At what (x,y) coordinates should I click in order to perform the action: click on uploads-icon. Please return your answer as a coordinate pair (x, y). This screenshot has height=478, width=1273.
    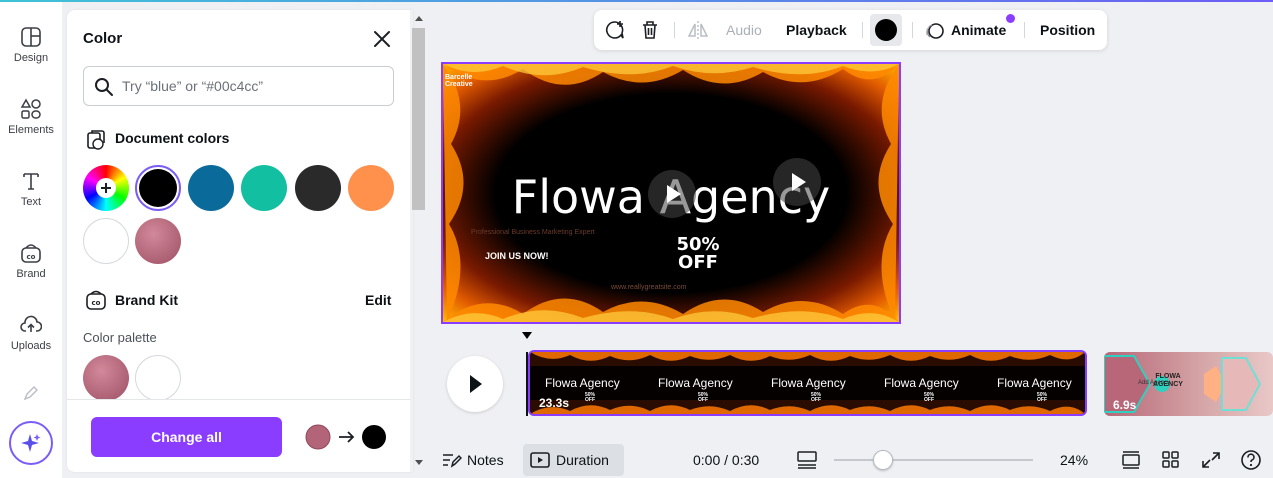
    Looking at the image, I should click on (31, 323).